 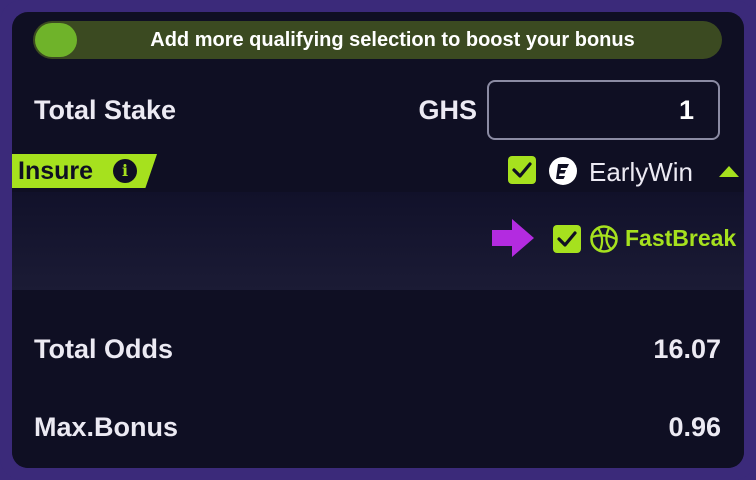 I want to click on fastbreak-checkbox, so click(x=567, y=239).